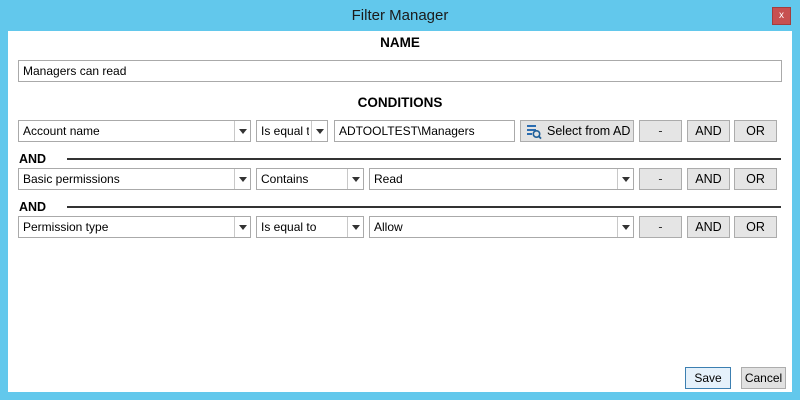  What do you see at coordinates (660, 227) in the screenshot?
I see `condition-3-remove-button: -` at bounding box center [660, 227].